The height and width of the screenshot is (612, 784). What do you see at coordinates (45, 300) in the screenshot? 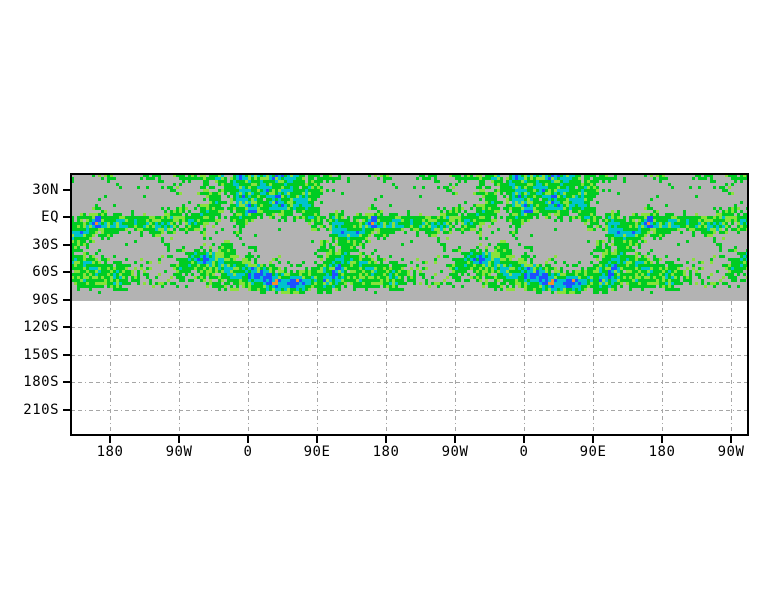
I see `y-tick-label: 90S` at bounding box center [45, 300].